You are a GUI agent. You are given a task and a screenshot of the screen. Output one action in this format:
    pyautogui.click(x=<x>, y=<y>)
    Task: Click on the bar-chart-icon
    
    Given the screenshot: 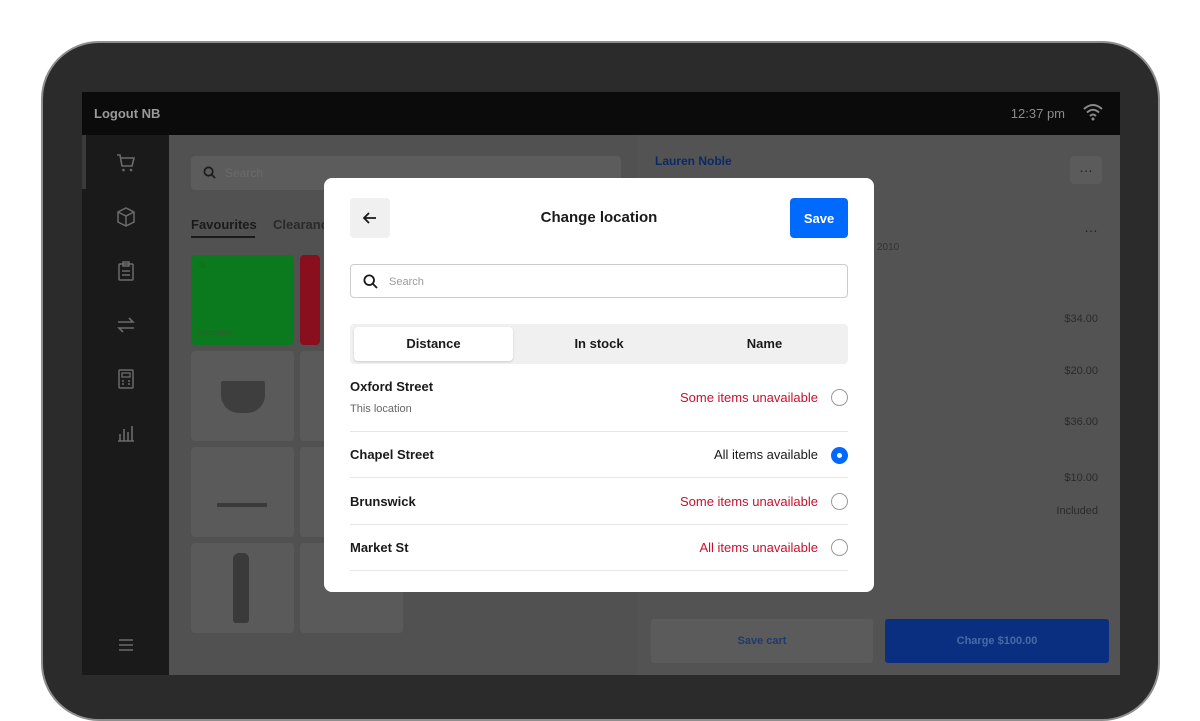 What is the action you would take?
    pyautogui.click(x=126, y=433)
    